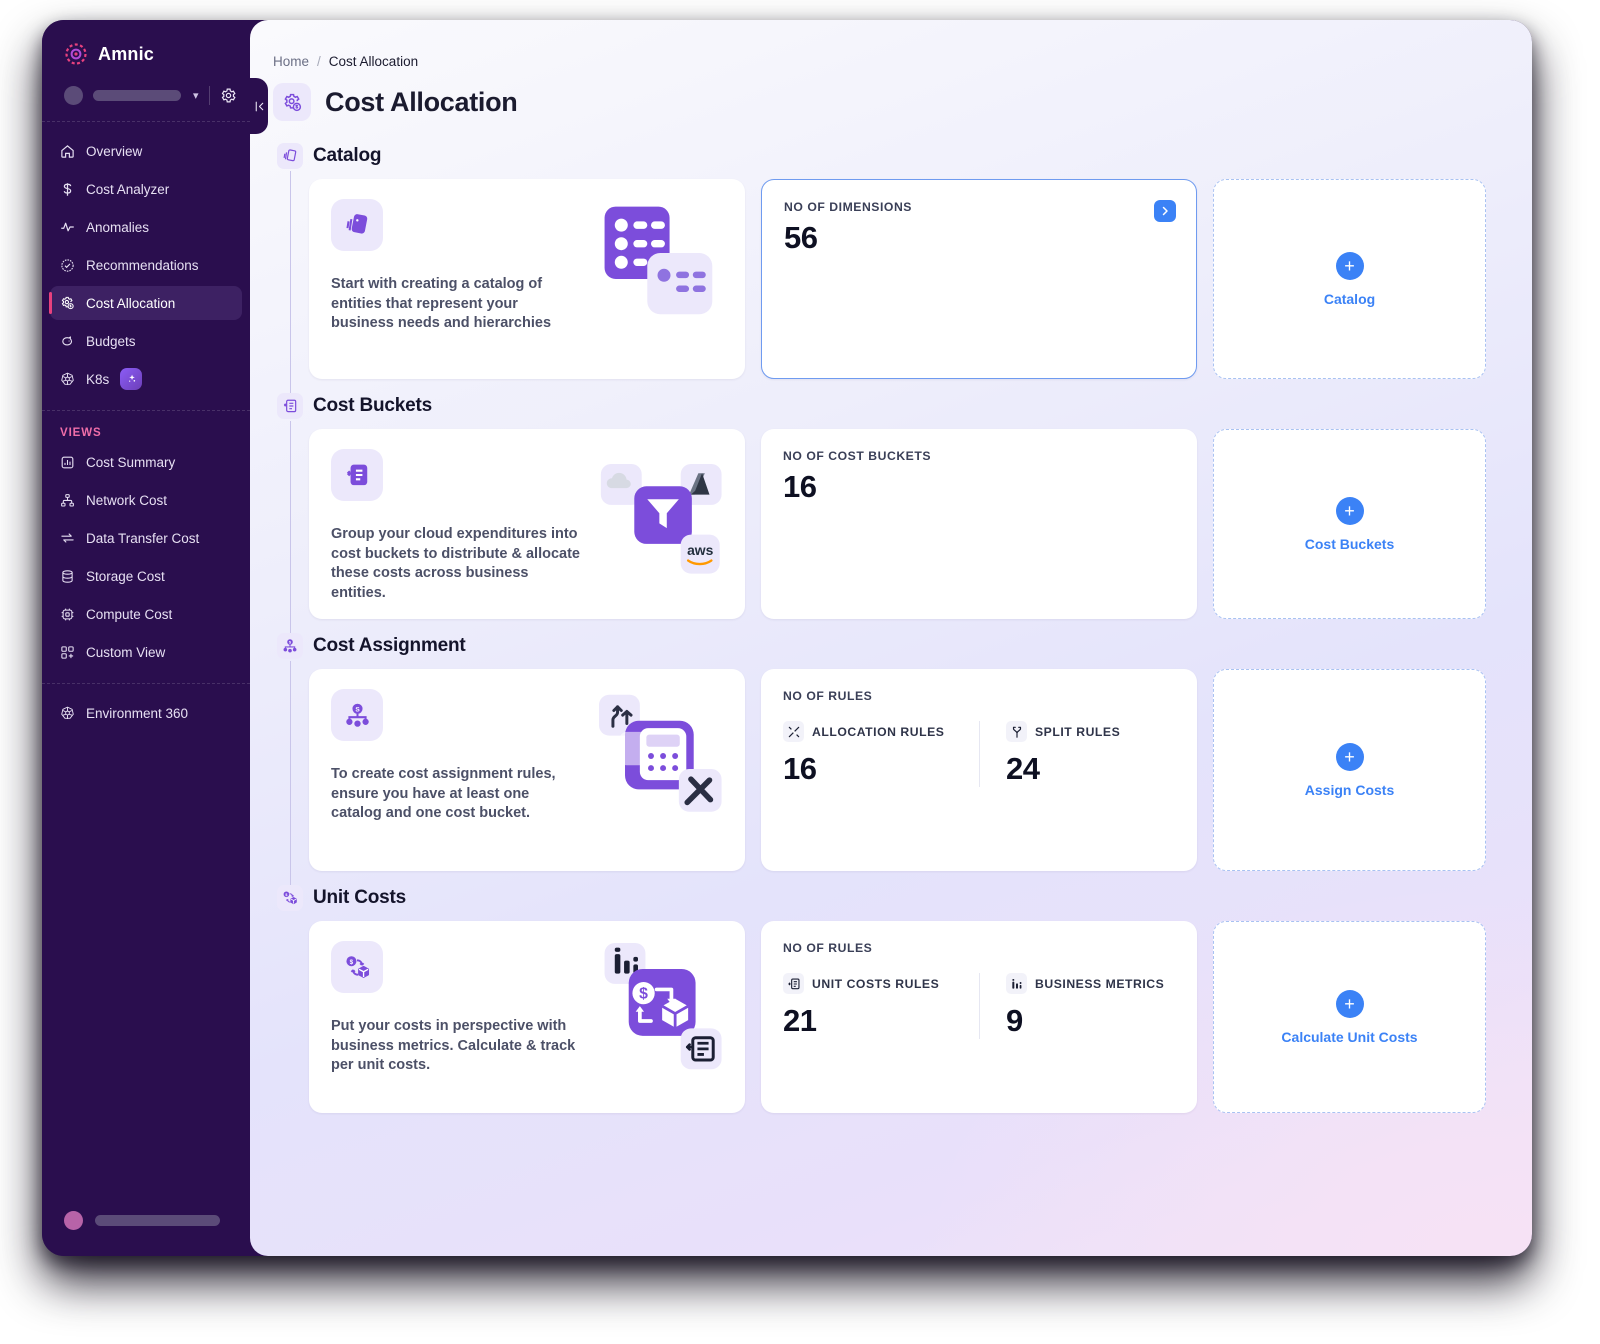 This screenshot has height=1344, width=1600. Describe the element at coordinates (800, 1020) in the screenshot. I see `metric-value: 21` at that location.